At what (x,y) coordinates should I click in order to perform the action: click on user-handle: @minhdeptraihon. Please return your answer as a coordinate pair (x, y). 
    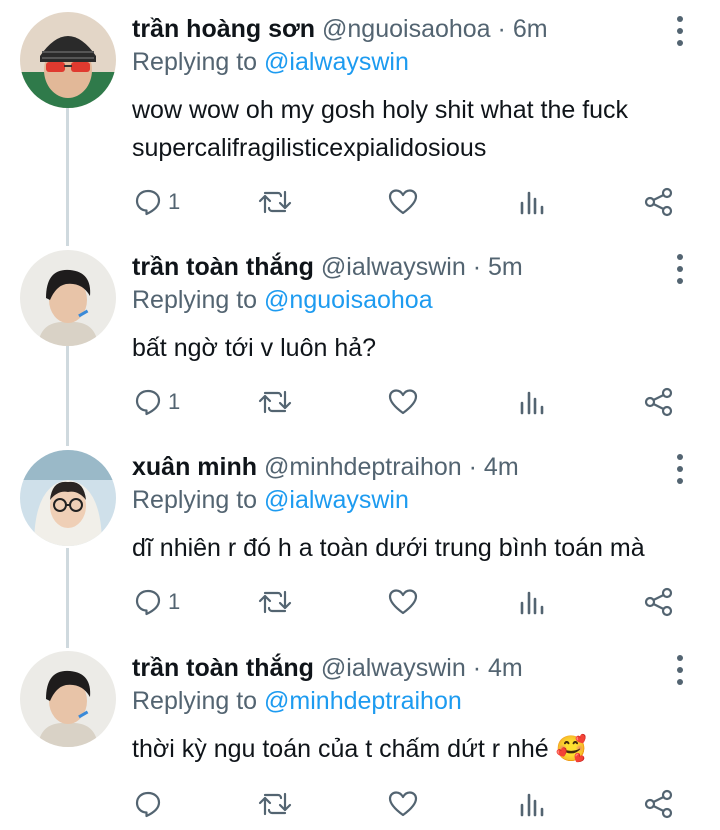
    Looking at the image, I should click on (363, 467).